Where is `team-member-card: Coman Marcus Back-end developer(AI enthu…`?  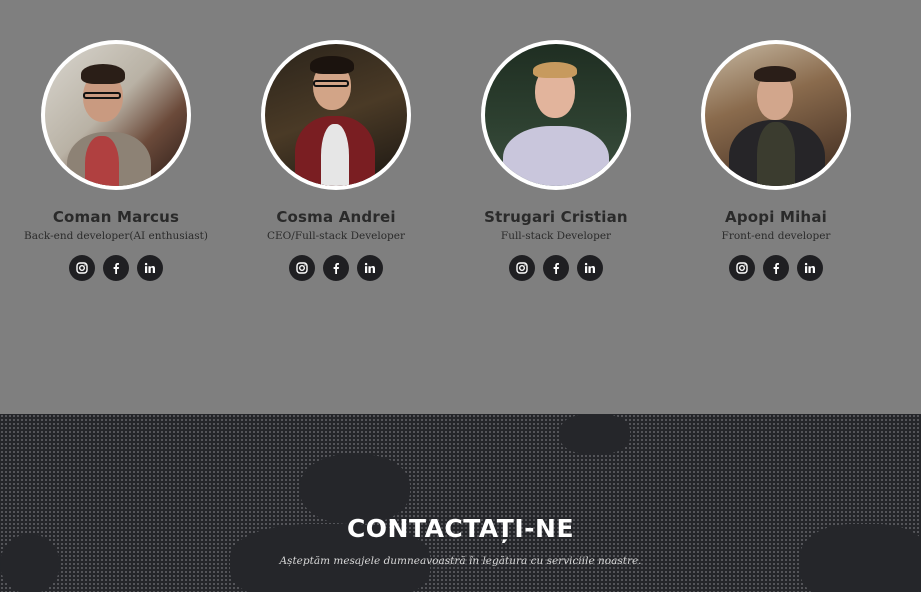
team-member-card: Coman Marcus Back-end developer(AI enthu… is located at coordinates (116, 160).